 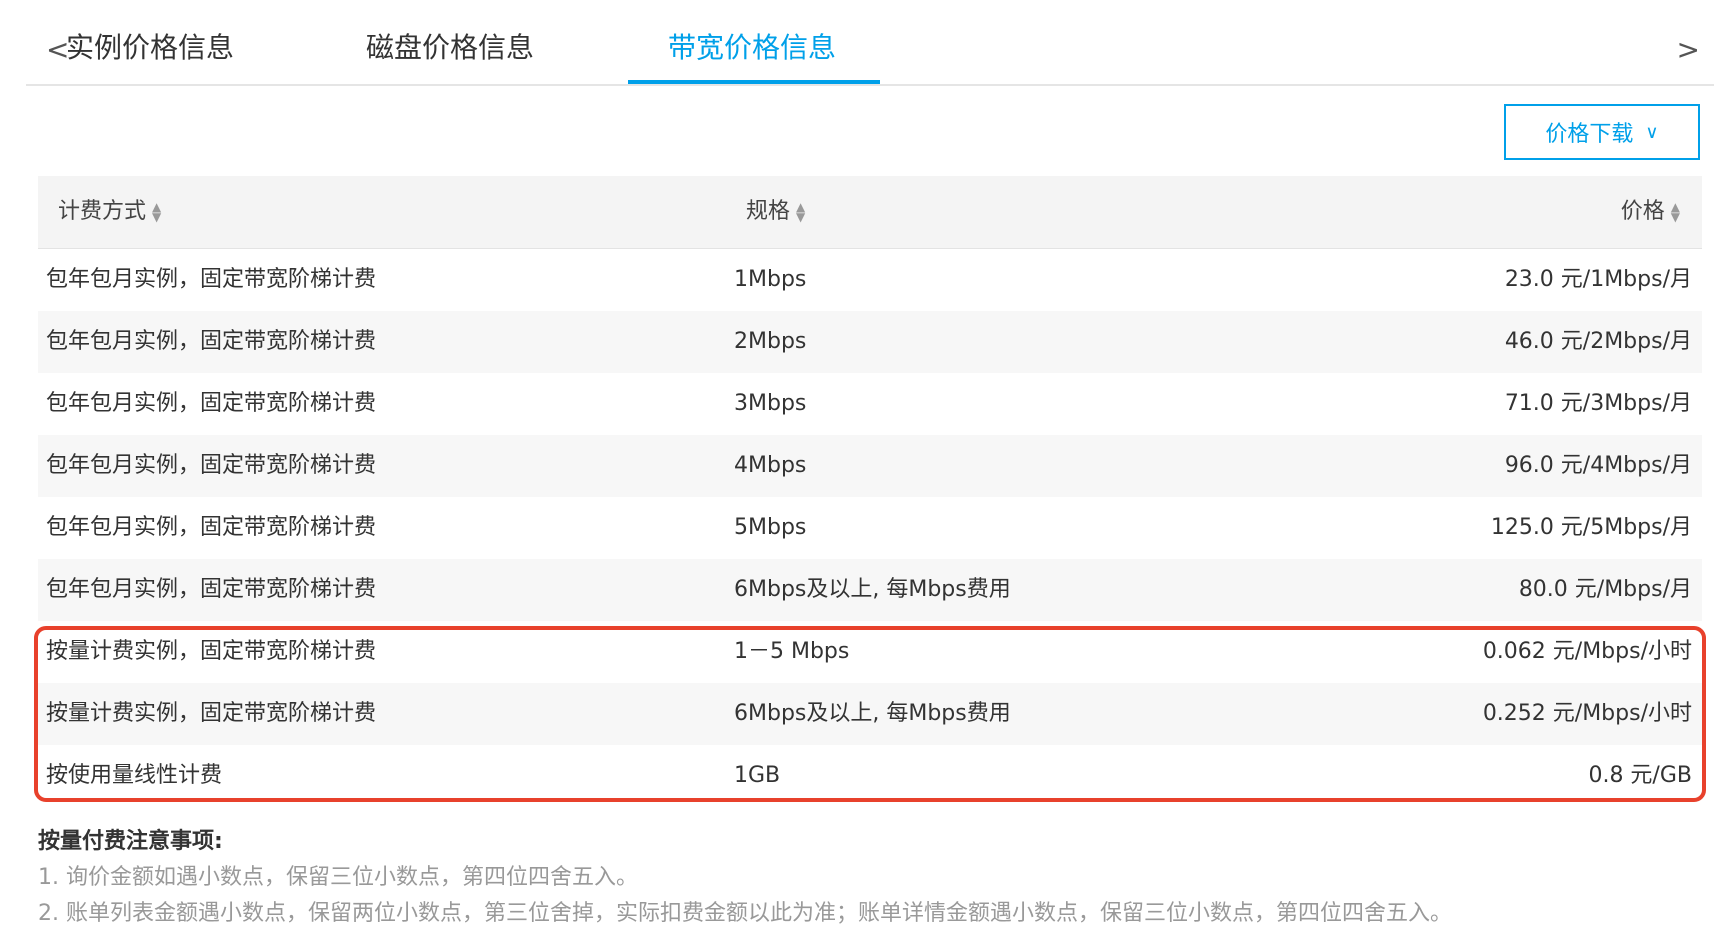 What do you see at coordinates (870, 342) in the screenshot?
I see `table-row: 包年包月实例，固定带宽阶梯计费 2Mbps 46.0 元/2Mbps/月` at bounding box center [870, 342].